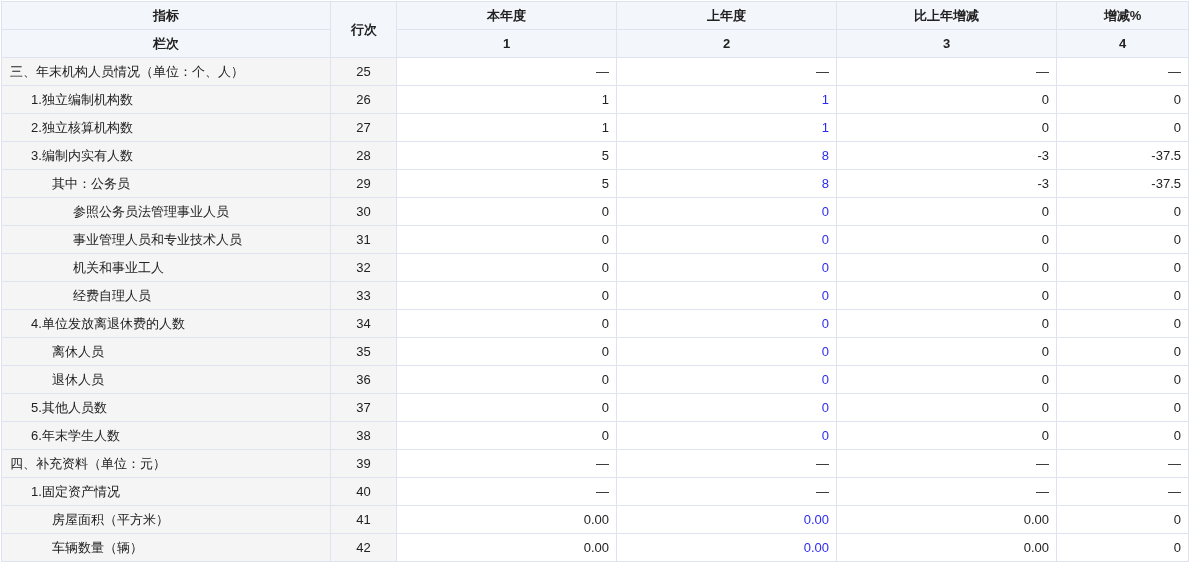 This screenshot has height=582, width=1189. Describe the element at coordinates (1122, 15) in the screenshot. I see `column-header: 增减%` at that location.